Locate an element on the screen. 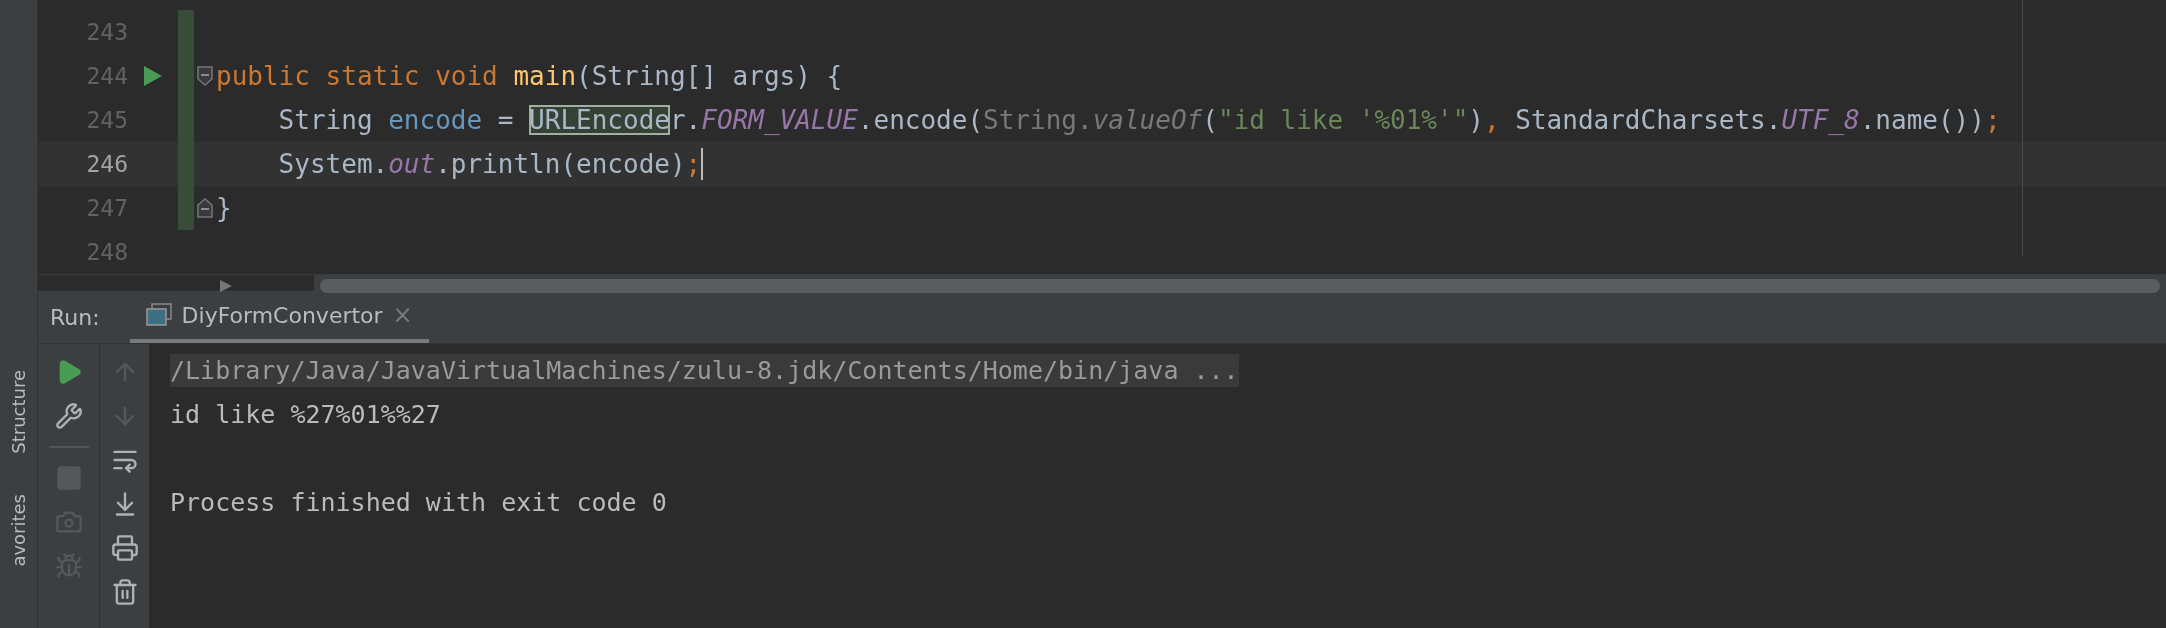 Image resolution: width=2166 pixels, height=628 pixels. line-number: 248 is located at coordinates (106, 252).